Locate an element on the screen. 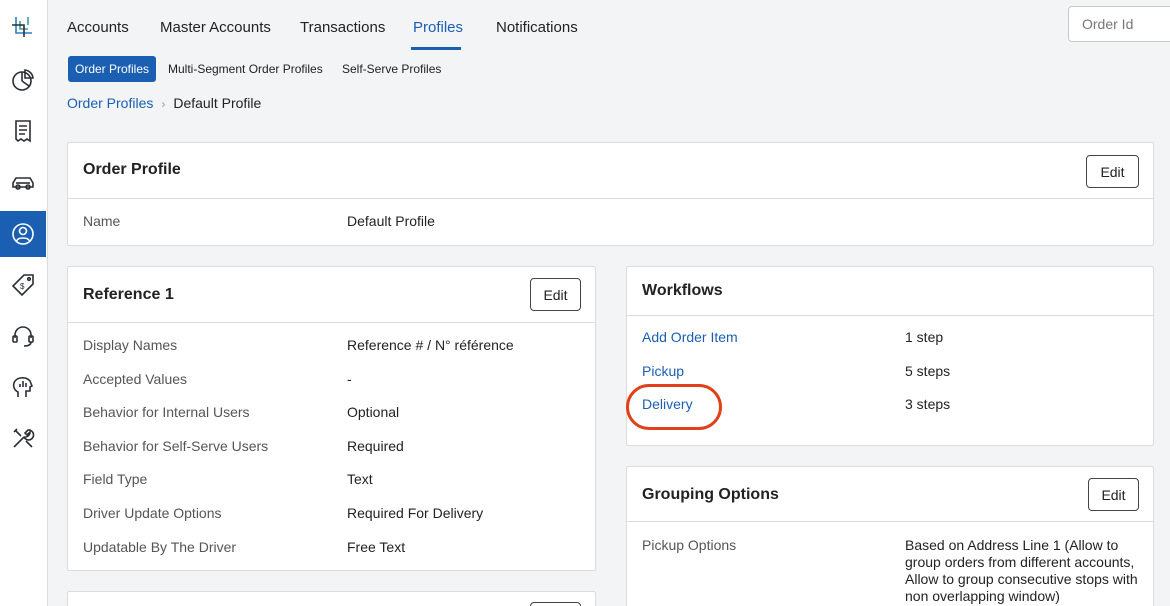 The image size is (1170, 606). sidebar-item-dashboard is located at coordinates (23, 80).